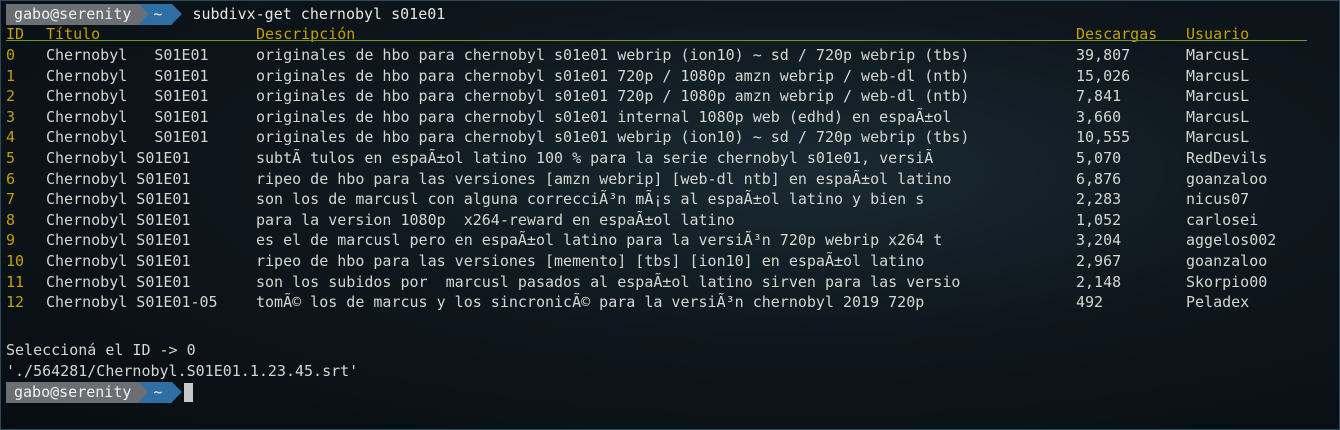 The width and height of the screenshot is (1340, 430). What do you see at coordinates (15, 261) in the screenshot?
I see `row-id: 10` at bounding box center [15, 261].